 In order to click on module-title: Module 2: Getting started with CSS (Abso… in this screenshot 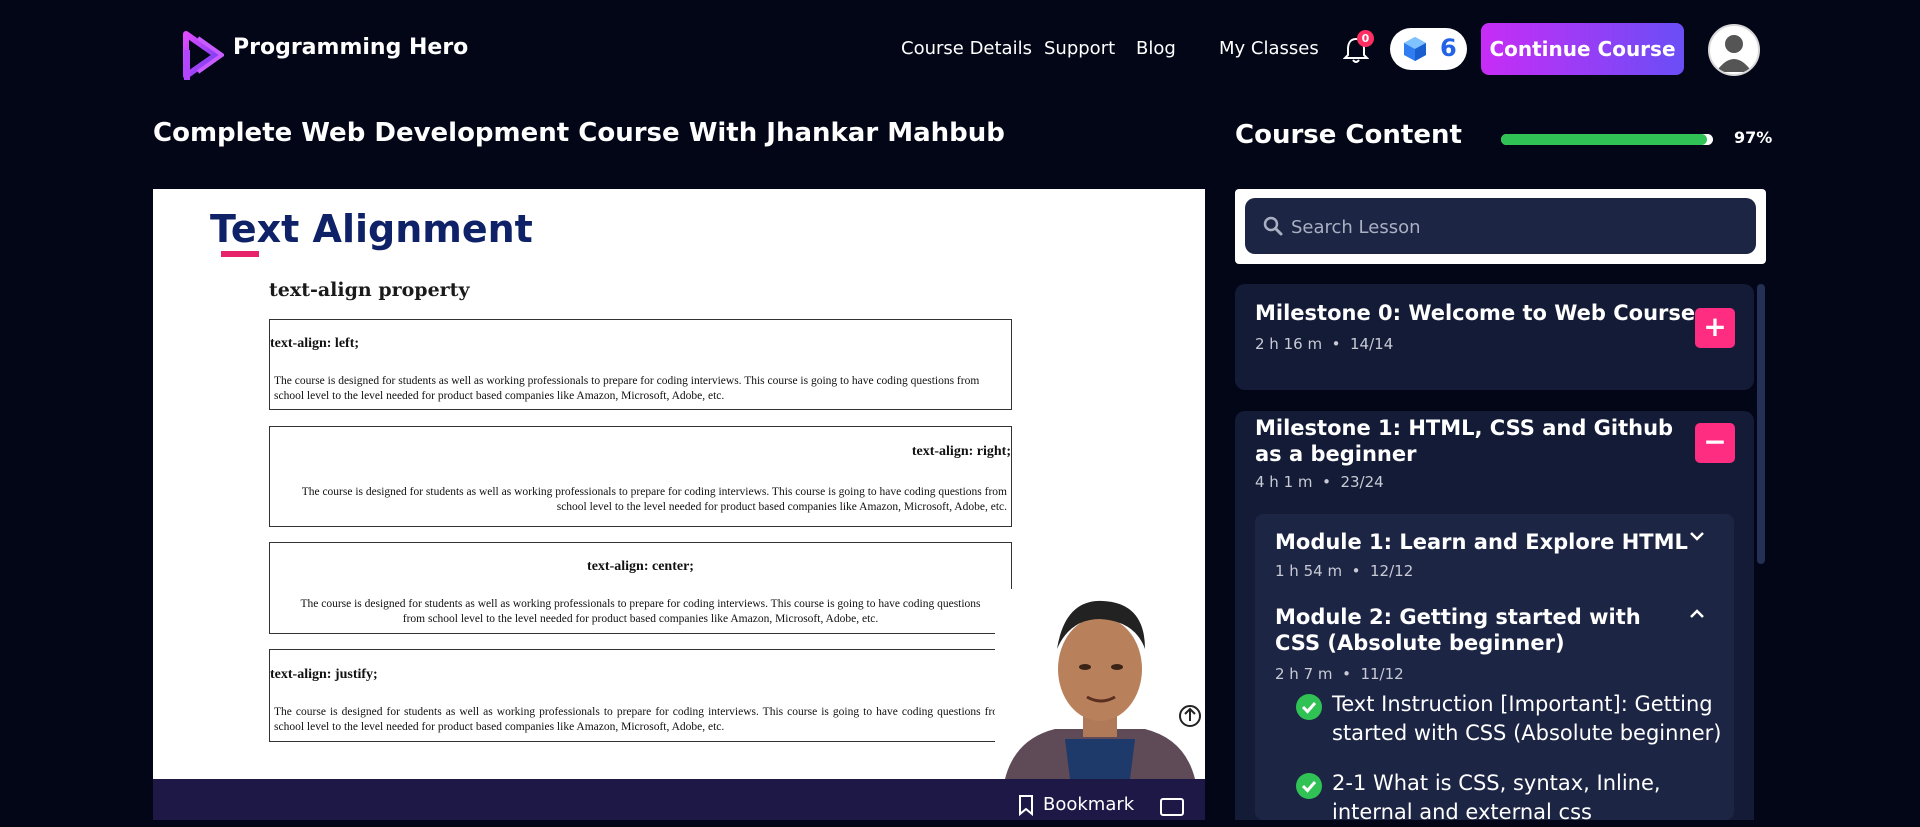, I will do `click(1475, 630)`.